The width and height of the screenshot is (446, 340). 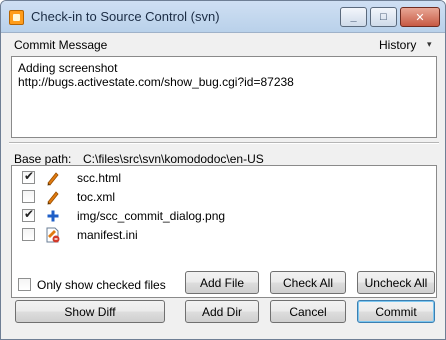 I want to click on minimize-icon: _, so click(x=353, y=17).